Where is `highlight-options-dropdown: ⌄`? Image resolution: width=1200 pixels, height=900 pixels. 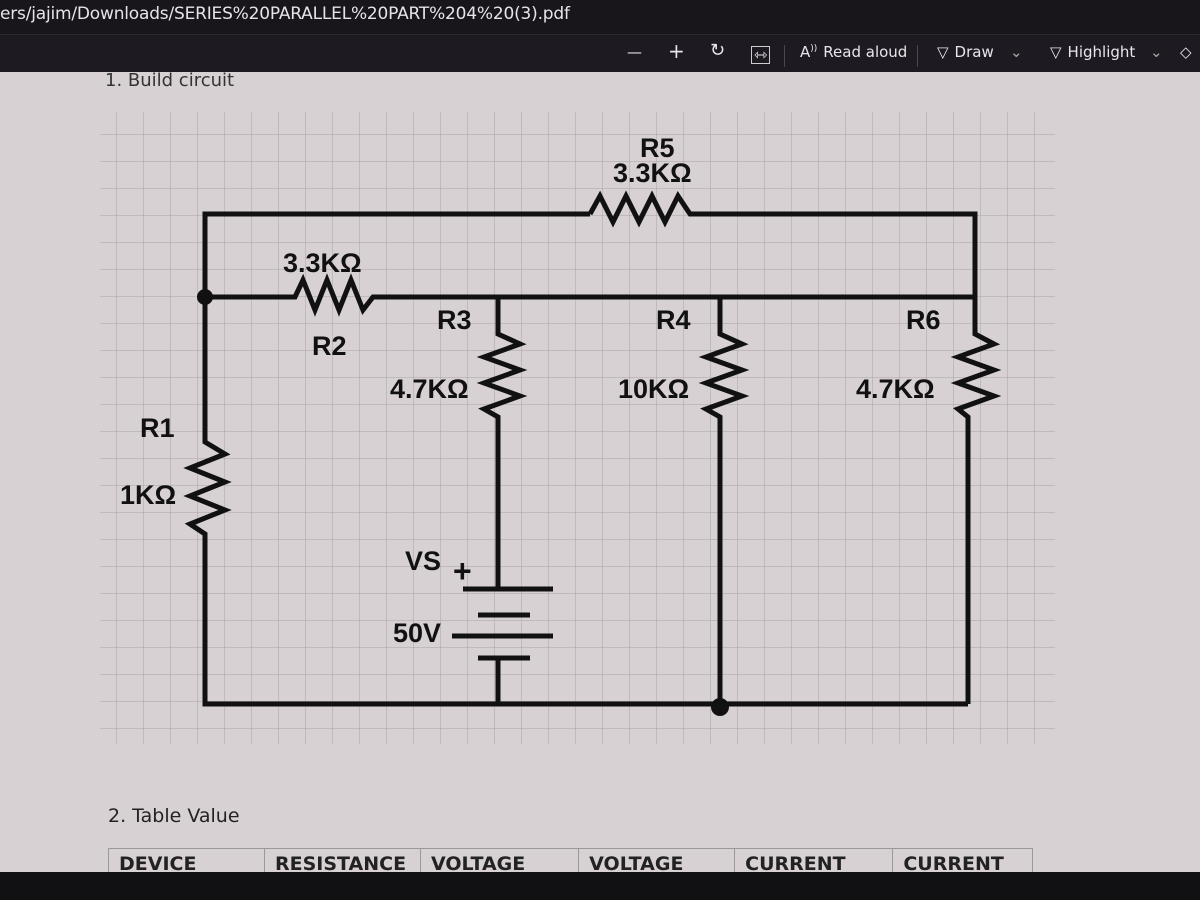 highlight-options-dropdown: ⌄ is located at coordinates (1156, 52).